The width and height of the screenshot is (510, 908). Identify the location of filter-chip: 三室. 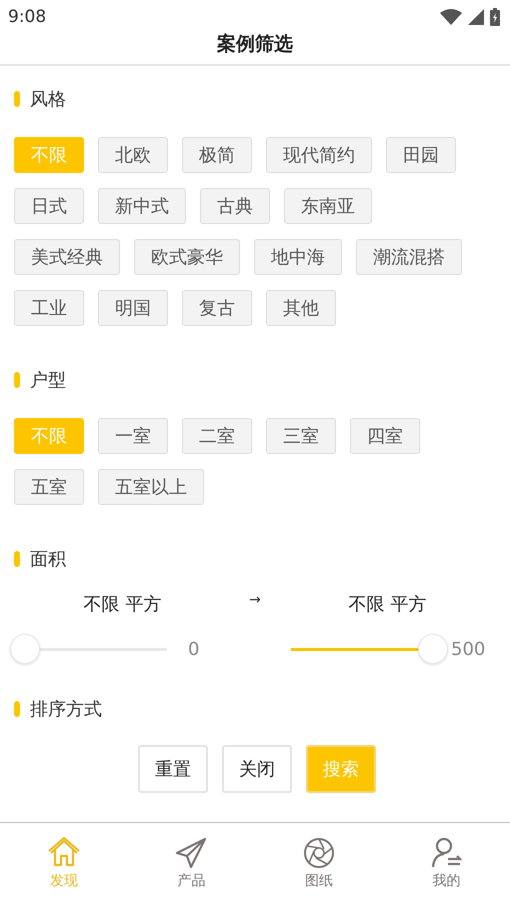
(301, 436).